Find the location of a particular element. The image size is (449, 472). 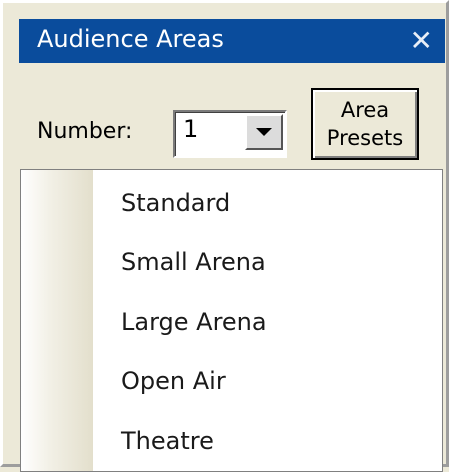

menu-gutter is located at coordinates (57, 320).